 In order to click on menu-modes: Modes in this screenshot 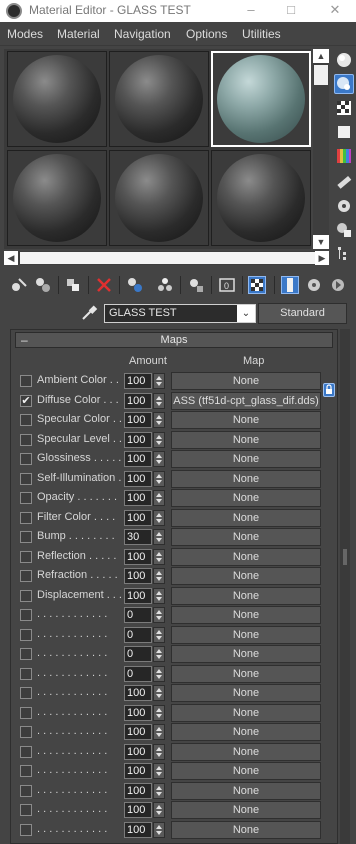, I will do `click(25, 34)`.